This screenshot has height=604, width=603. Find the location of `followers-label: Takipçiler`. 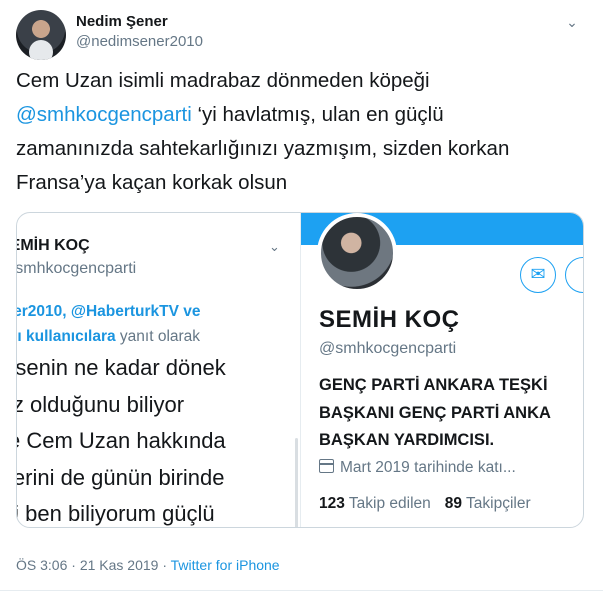

followers-label: Takipçiler is located at coordinates (498, 503).